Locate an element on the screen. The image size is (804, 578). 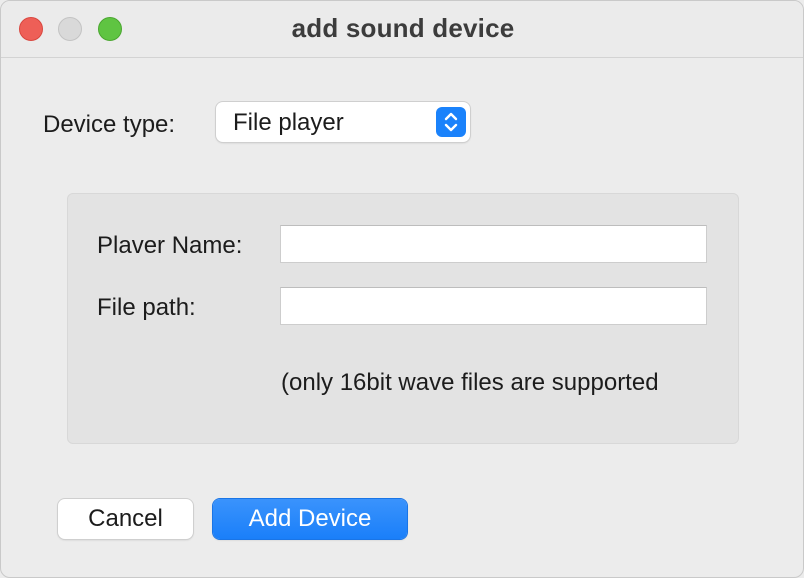
device-type-selected-value: File player is located at coordinates (288, 122).